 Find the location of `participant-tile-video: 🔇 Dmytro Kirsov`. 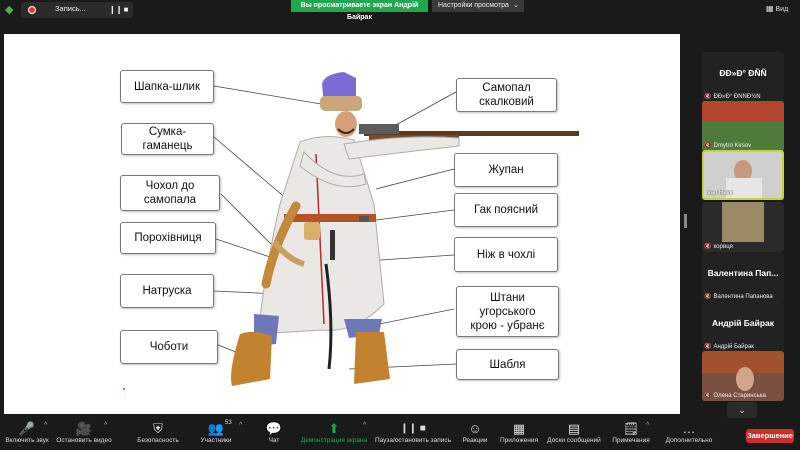

participant-tile-video: 🔇 Dmytro Kirsov is located at coordinates (743, 126).